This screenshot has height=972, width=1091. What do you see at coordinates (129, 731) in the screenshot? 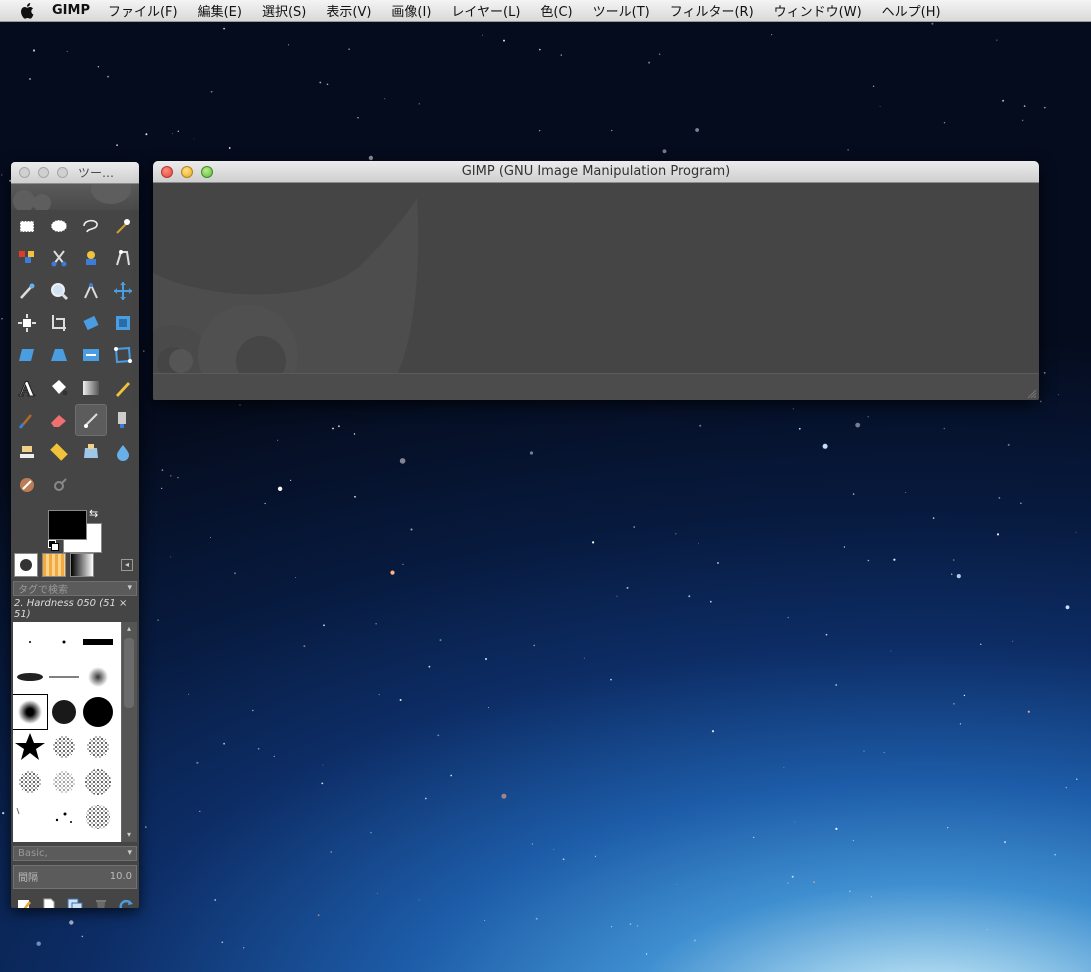
I see `brush-scrollbar: ▴ ▾` at bounding box center [129, 731].